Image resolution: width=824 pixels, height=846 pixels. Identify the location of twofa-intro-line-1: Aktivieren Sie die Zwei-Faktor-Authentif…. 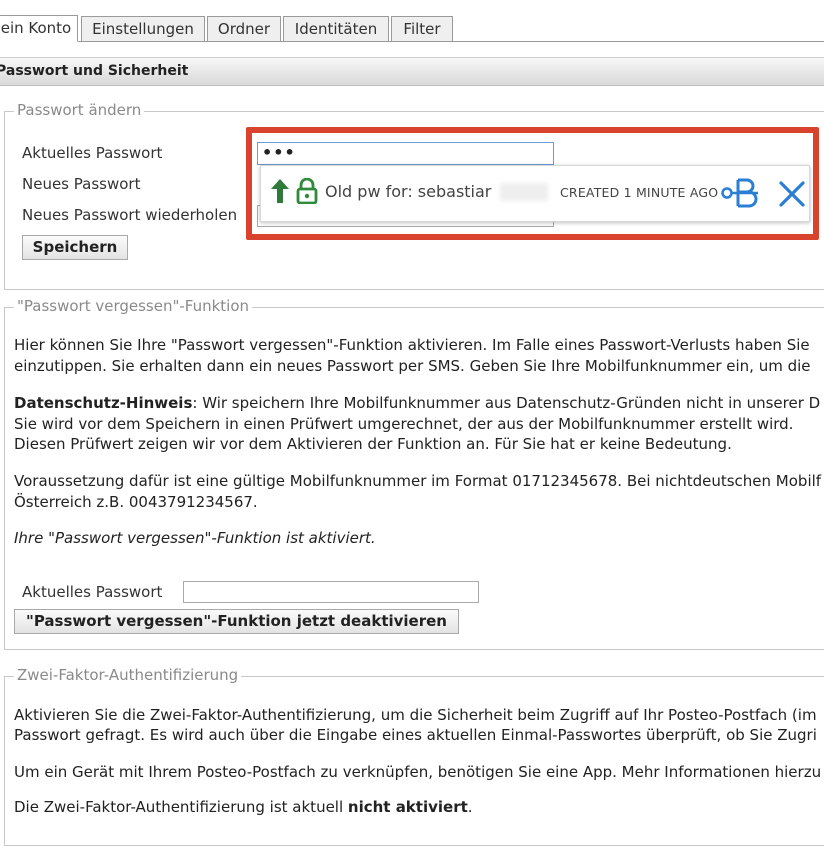
(415, 715).